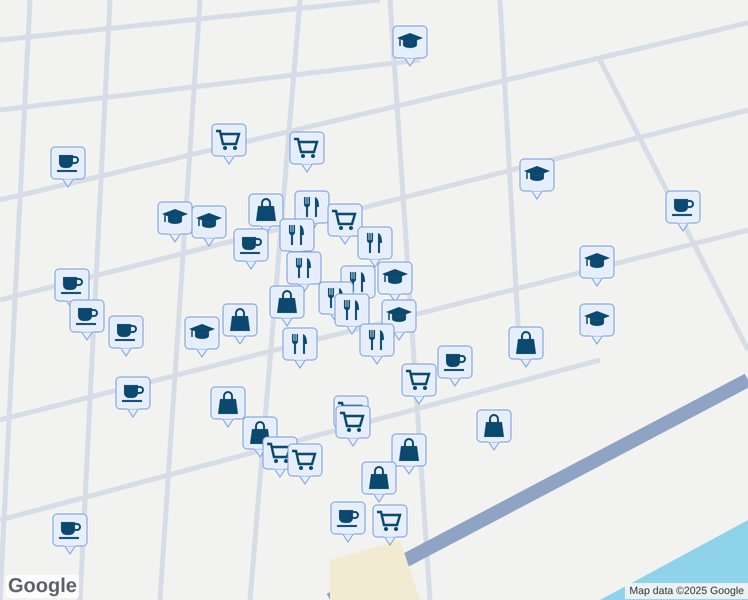  Describe the element at coordinates (686, 591) in the screenshot. I see `attribution-text: Map data ©2025 Google` at that location.